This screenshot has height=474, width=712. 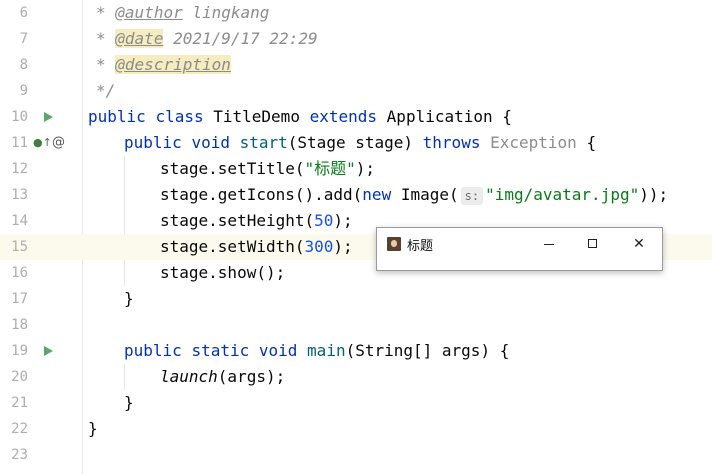 What do you see at coordinates (23, 13) in the screenshot?
I see `line-number: 6` at bounding box center [23, 13].